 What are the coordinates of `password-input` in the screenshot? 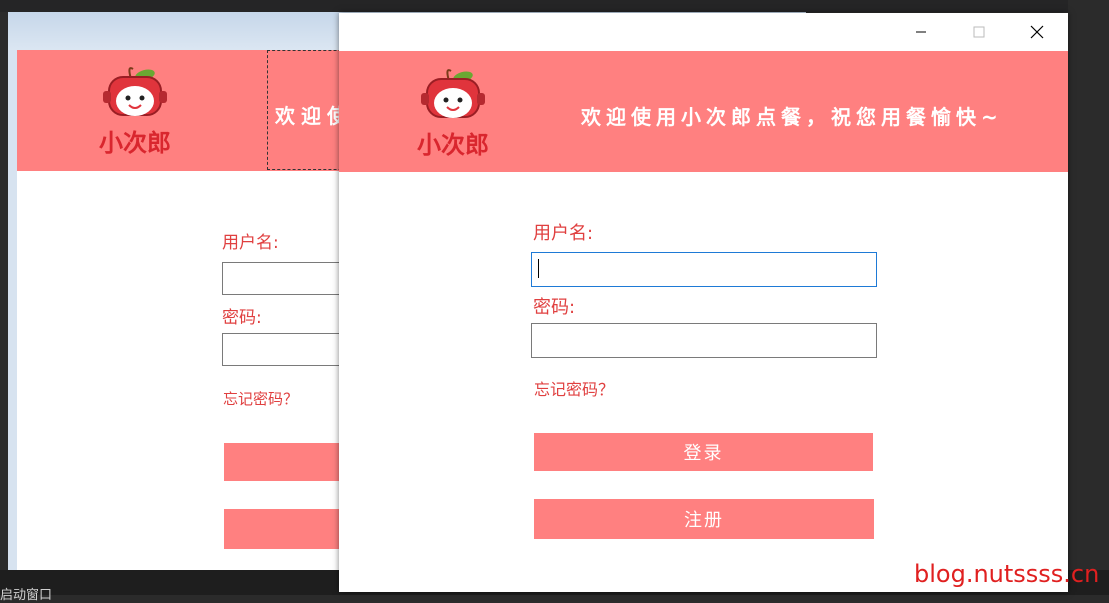 It's located at (704, 340).